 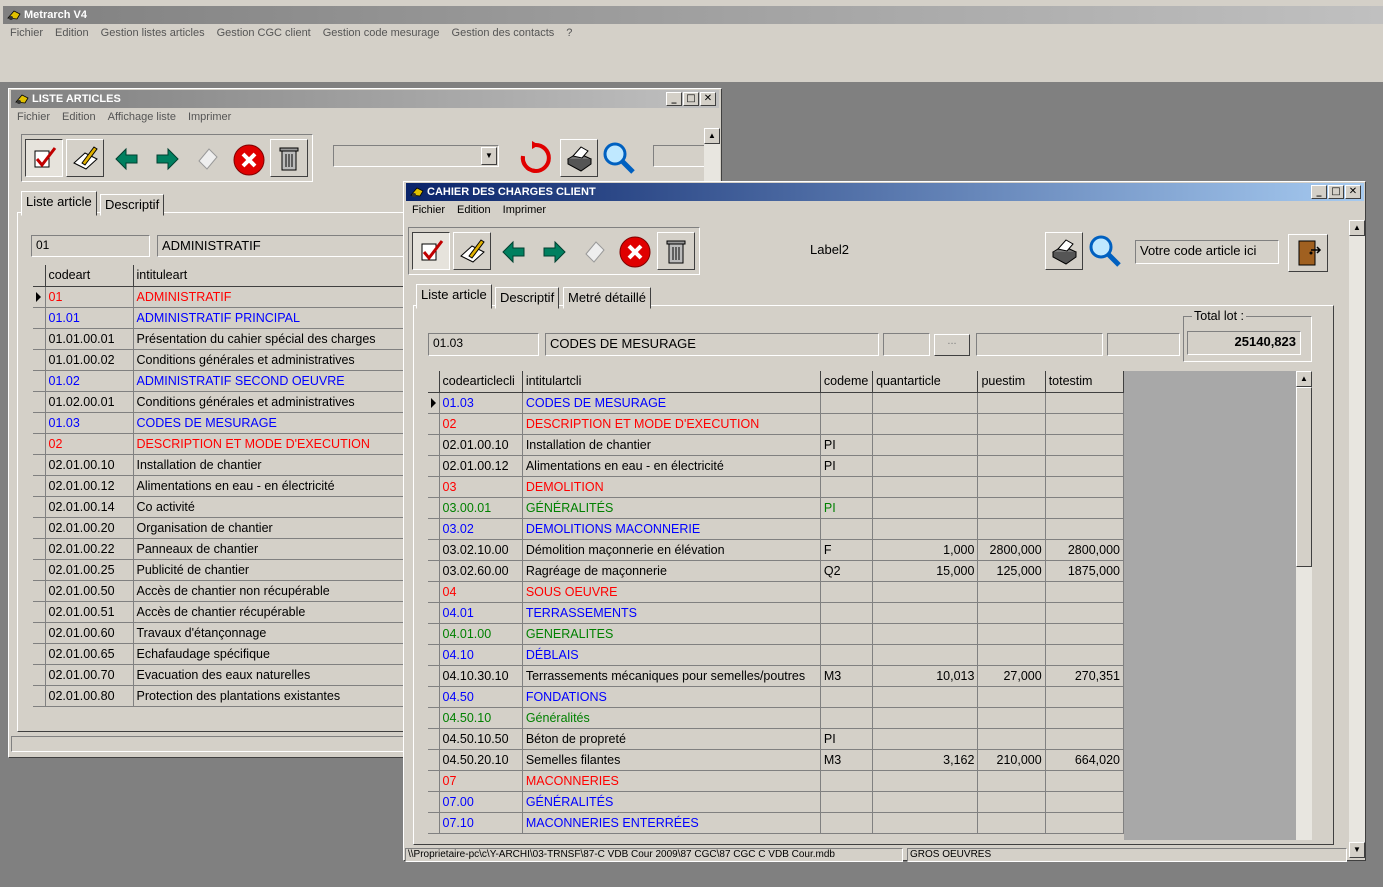 I want to click on cell-label: Evacuation des eaux naturelles, so click(x=273, y=675).